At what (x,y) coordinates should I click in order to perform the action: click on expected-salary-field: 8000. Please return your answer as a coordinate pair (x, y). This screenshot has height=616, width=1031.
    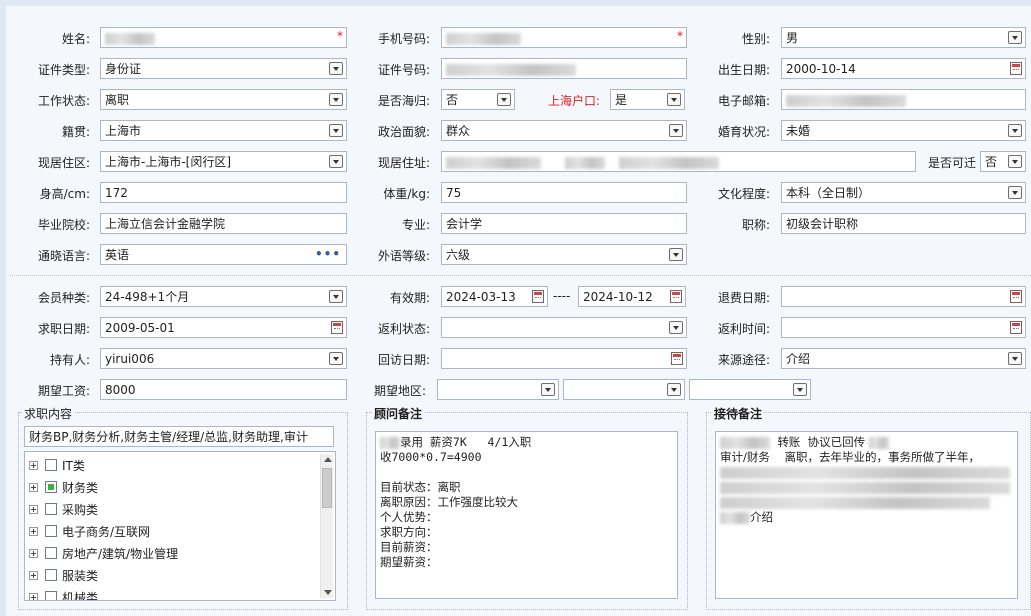
    Looking at the image, I should click on (223, 389).